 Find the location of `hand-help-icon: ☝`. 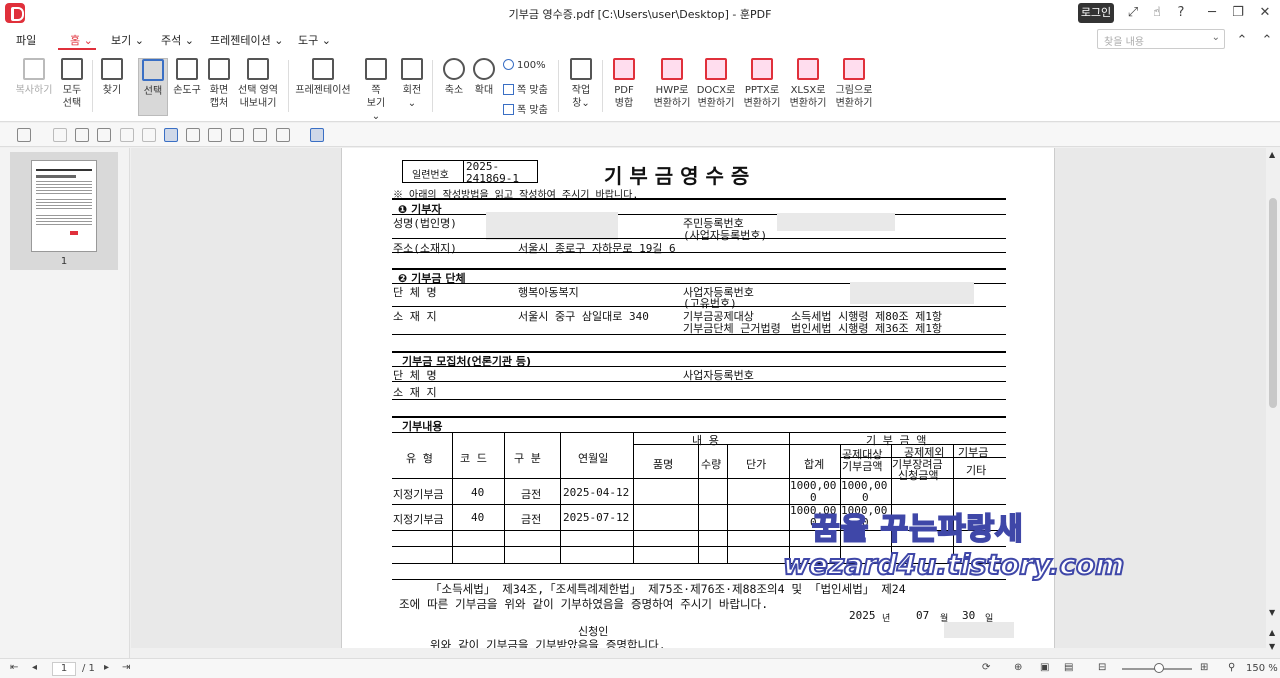

hand-help-icon: ☝ is located at coordinates (1157, 13).